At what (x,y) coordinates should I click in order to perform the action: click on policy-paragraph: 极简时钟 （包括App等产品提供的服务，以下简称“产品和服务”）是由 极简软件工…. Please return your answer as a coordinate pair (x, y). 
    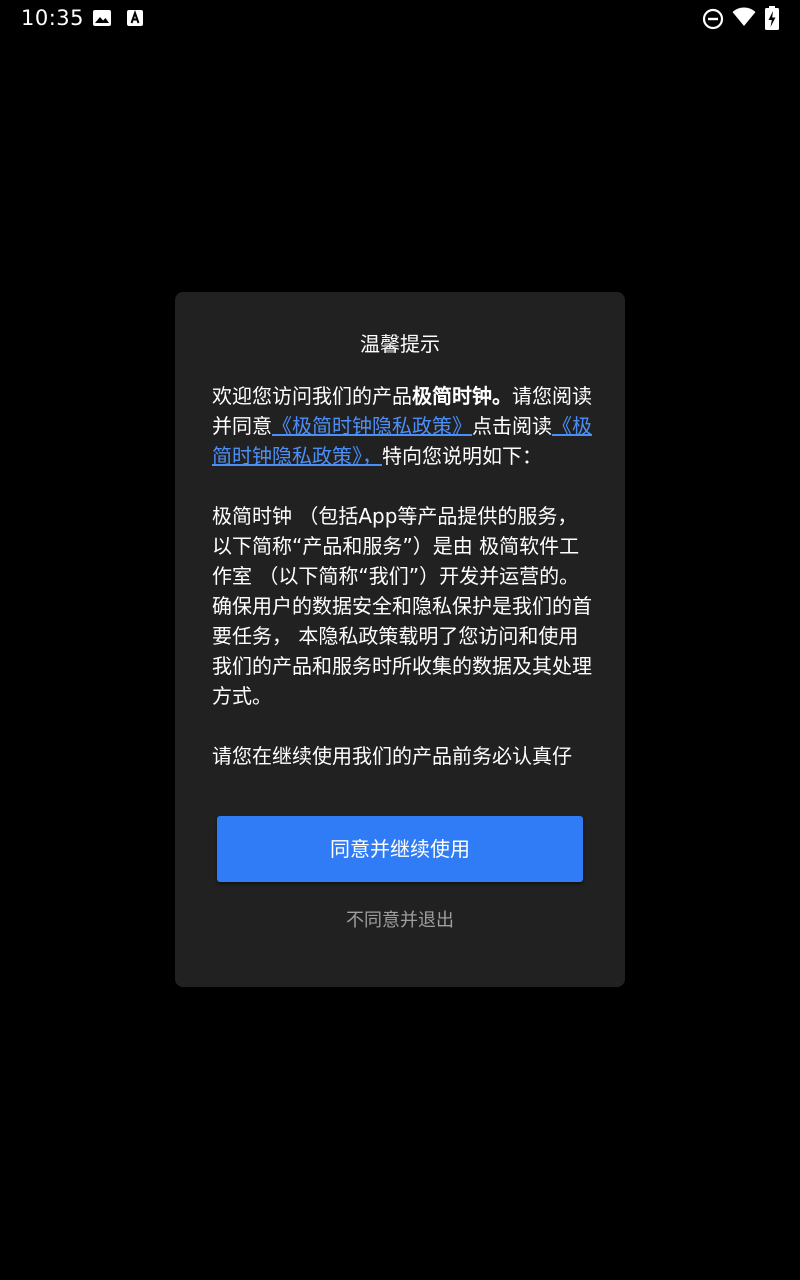
    Looking at the image, I should click on (402, 606).